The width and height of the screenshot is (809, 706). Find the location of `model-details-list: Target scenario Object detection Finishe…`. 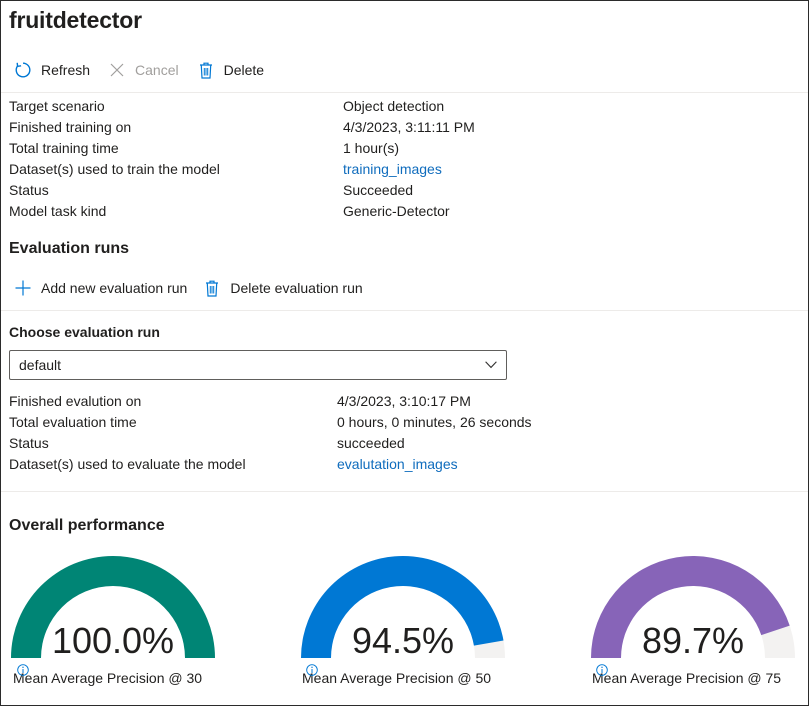

model-details-list: Target scenario Object detection Finishe… is located at coordinates (242, 159).